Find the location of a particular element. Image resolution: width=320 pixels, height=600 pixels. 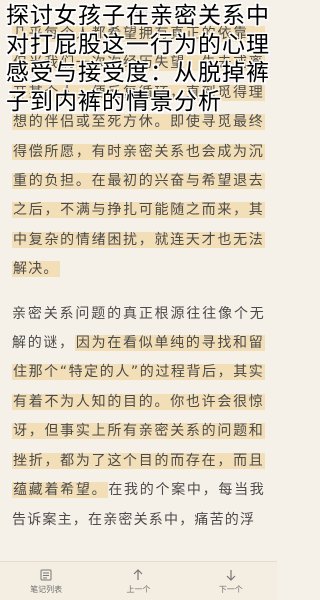

bottom-nav-bar: 笔记列表 上一个 下一个 is located at coordinates (138, 580).